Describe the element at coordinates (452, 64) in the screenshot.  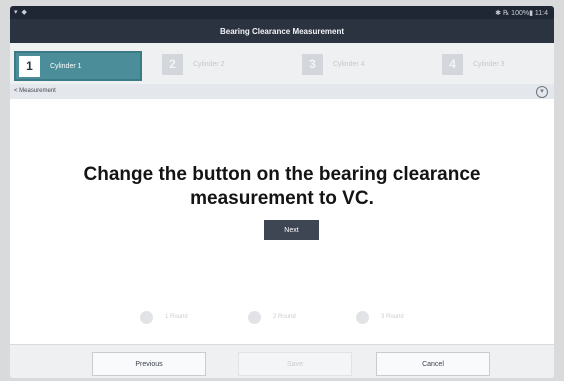
I see `step-number: 4` at that location.